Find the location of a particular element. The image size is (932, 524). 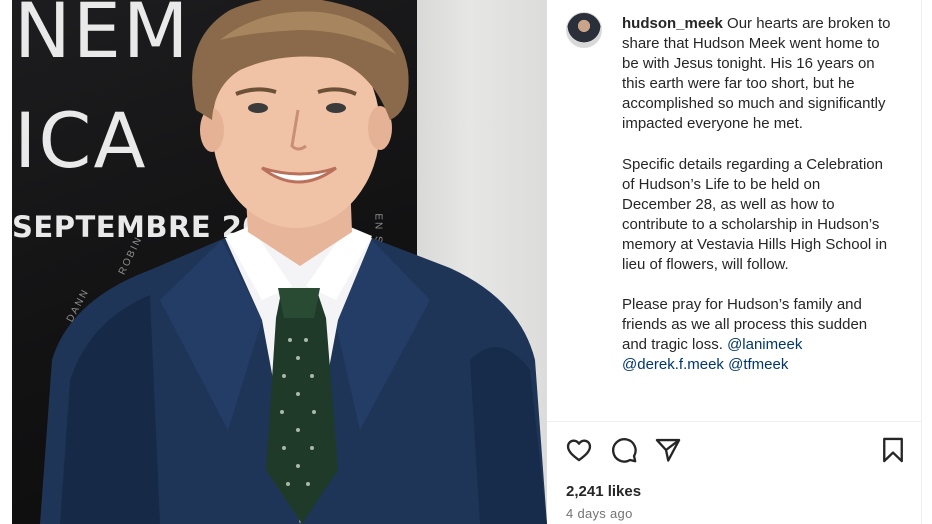

bookmark-icon is located at coordinates (893, 450).